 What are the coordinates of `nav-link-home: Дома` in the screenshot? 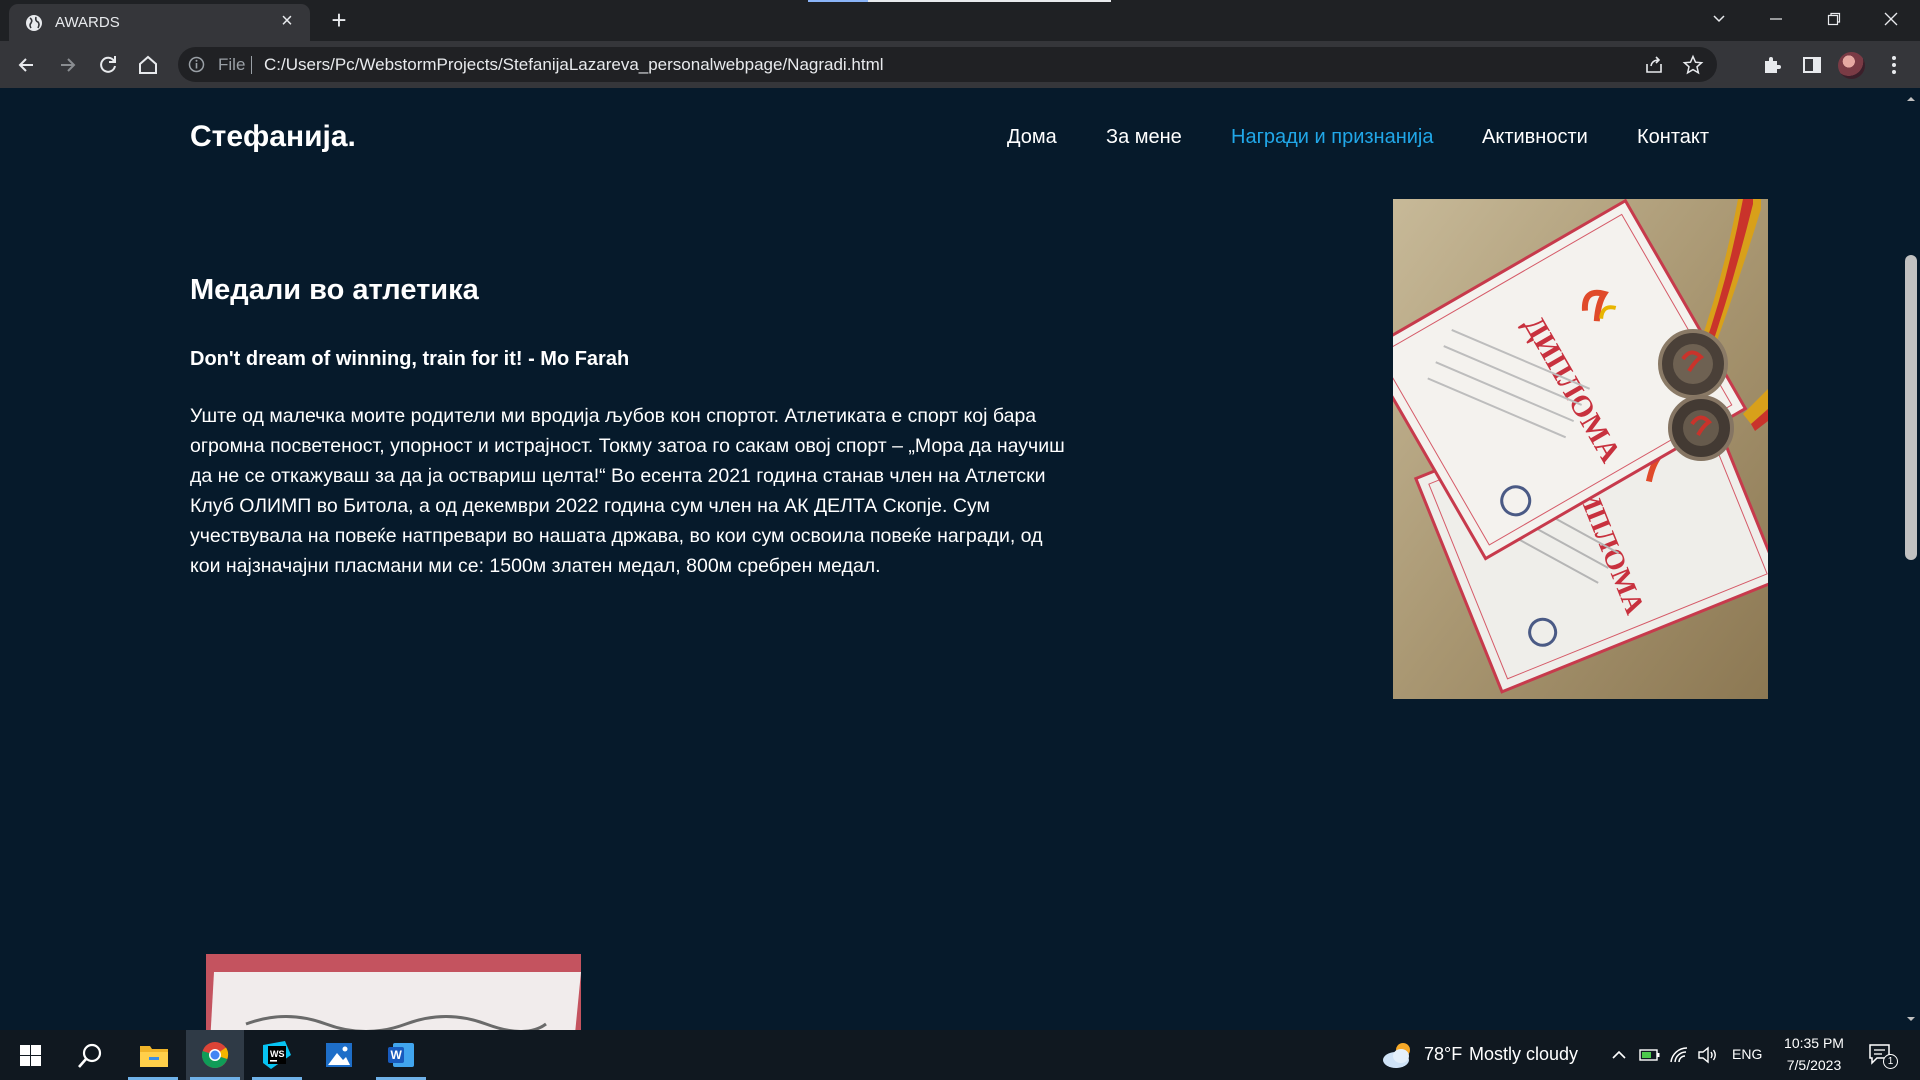 It's located at (1032, 137).